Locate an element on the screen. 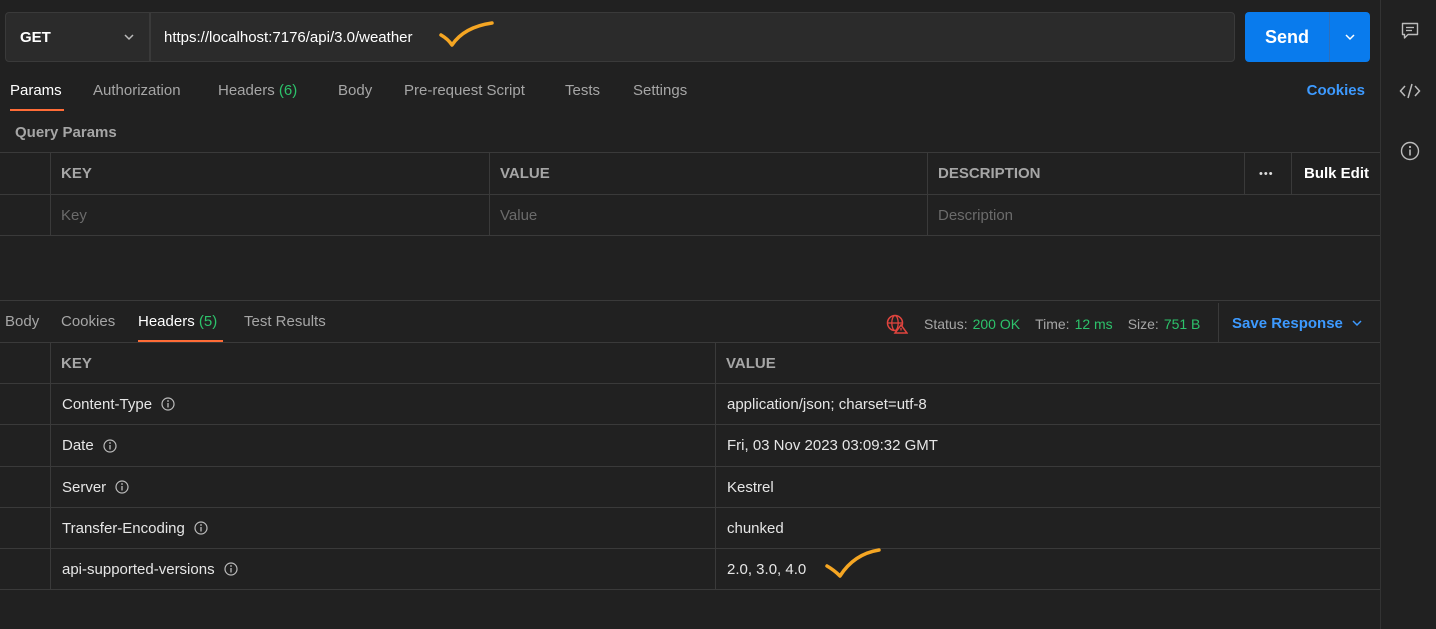  tab-pre-request-script: Pre-request Script is located at coordinates (464, 90).